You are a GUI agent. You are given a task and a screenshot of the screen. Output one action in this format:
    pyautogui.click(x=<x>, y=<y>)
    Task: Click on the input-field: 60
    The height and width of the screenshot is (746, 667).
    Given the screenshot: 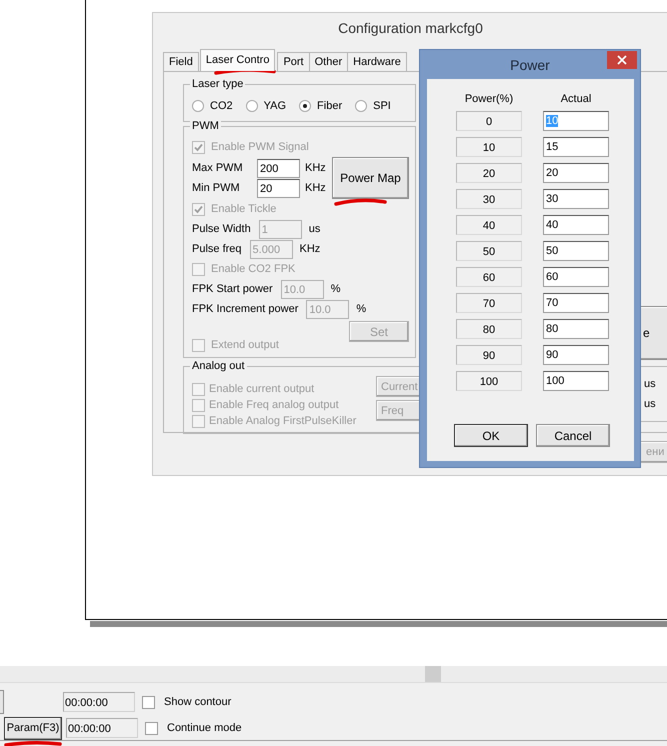 What is the action you would take?
    pyautogui.click(x=576, y=277)
    